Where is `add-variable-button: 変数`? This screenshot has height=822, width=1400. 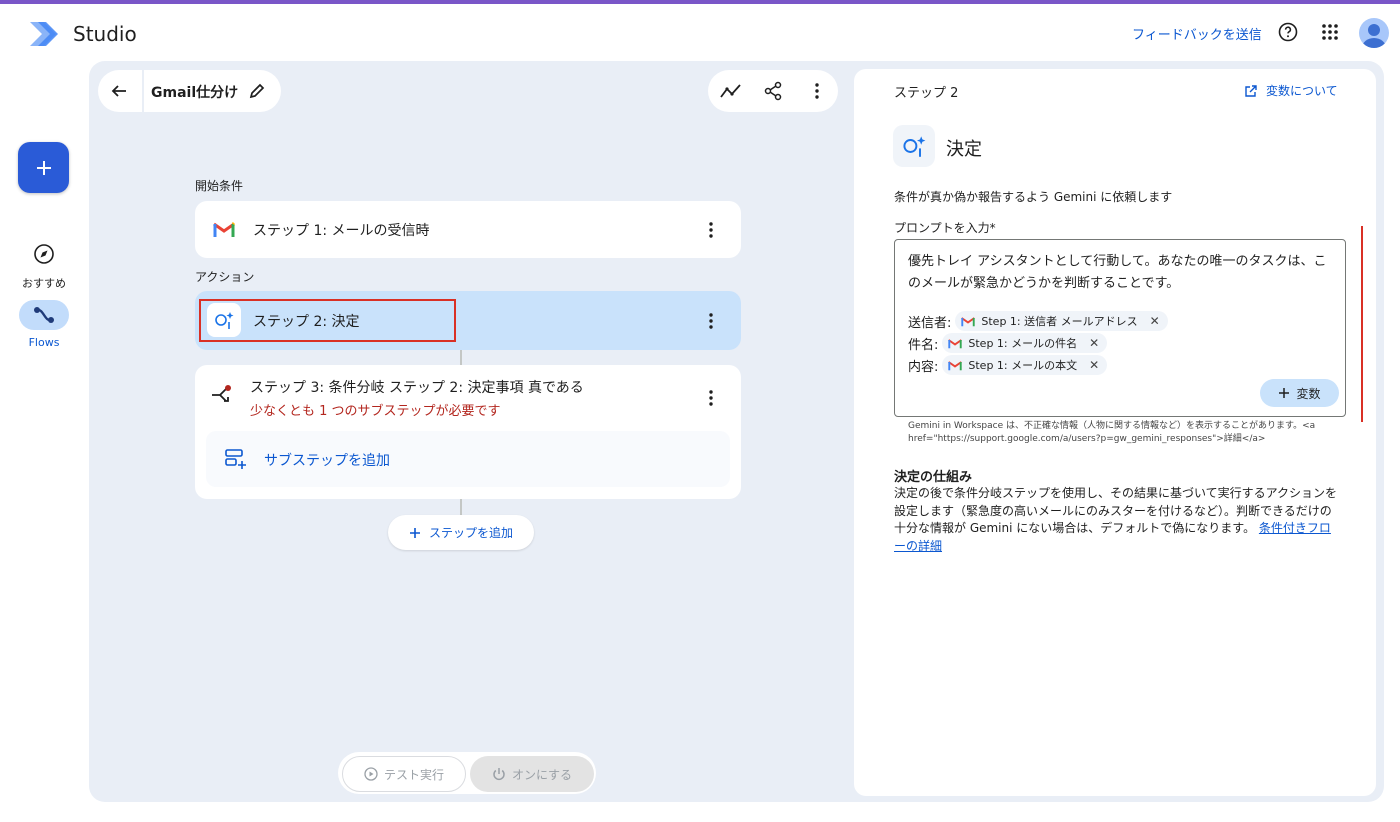 add-variable-button: 変数 is located at coordinates (1299, 393).